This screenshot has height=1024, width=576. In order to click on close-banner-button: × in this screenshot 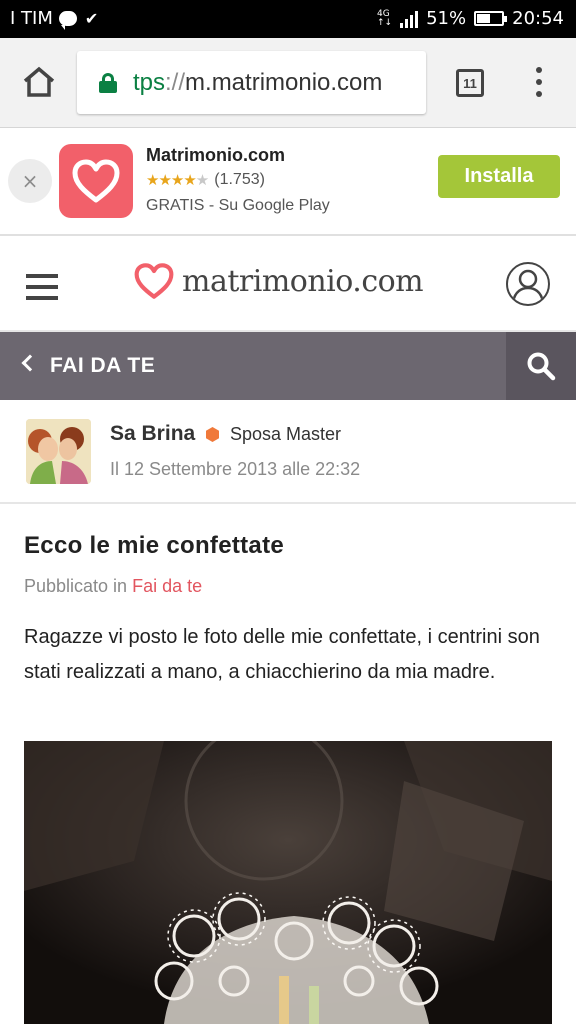, I will do `click(30, 181)`.